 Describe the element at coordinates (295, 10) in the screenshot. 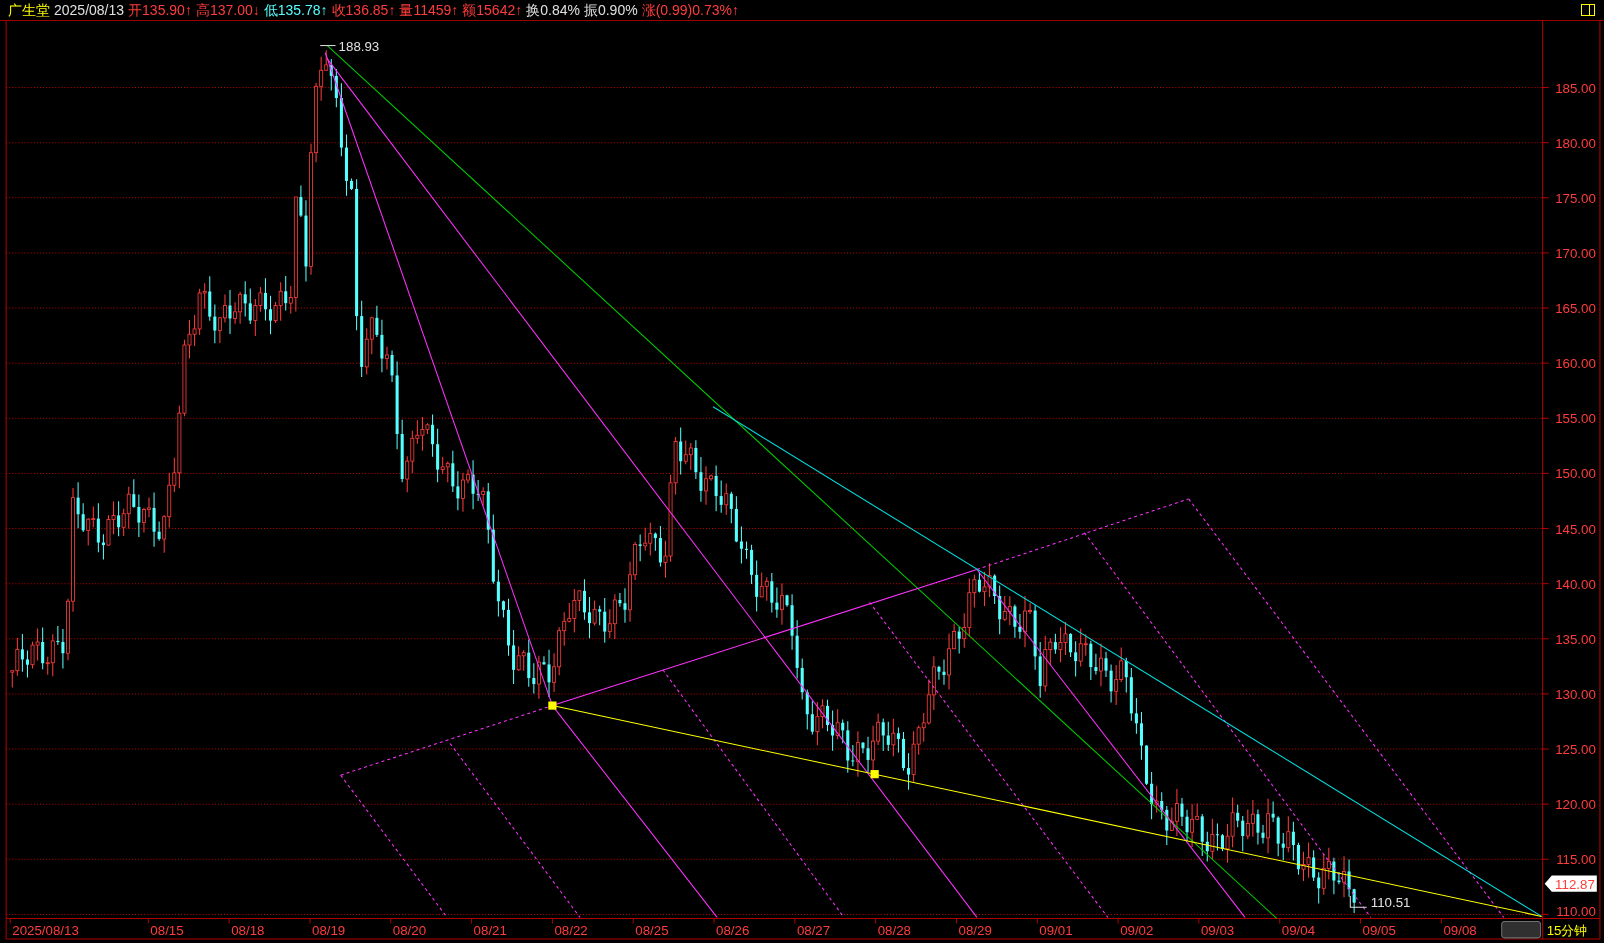

I see `quote-field: 低135.78↑` at that location.